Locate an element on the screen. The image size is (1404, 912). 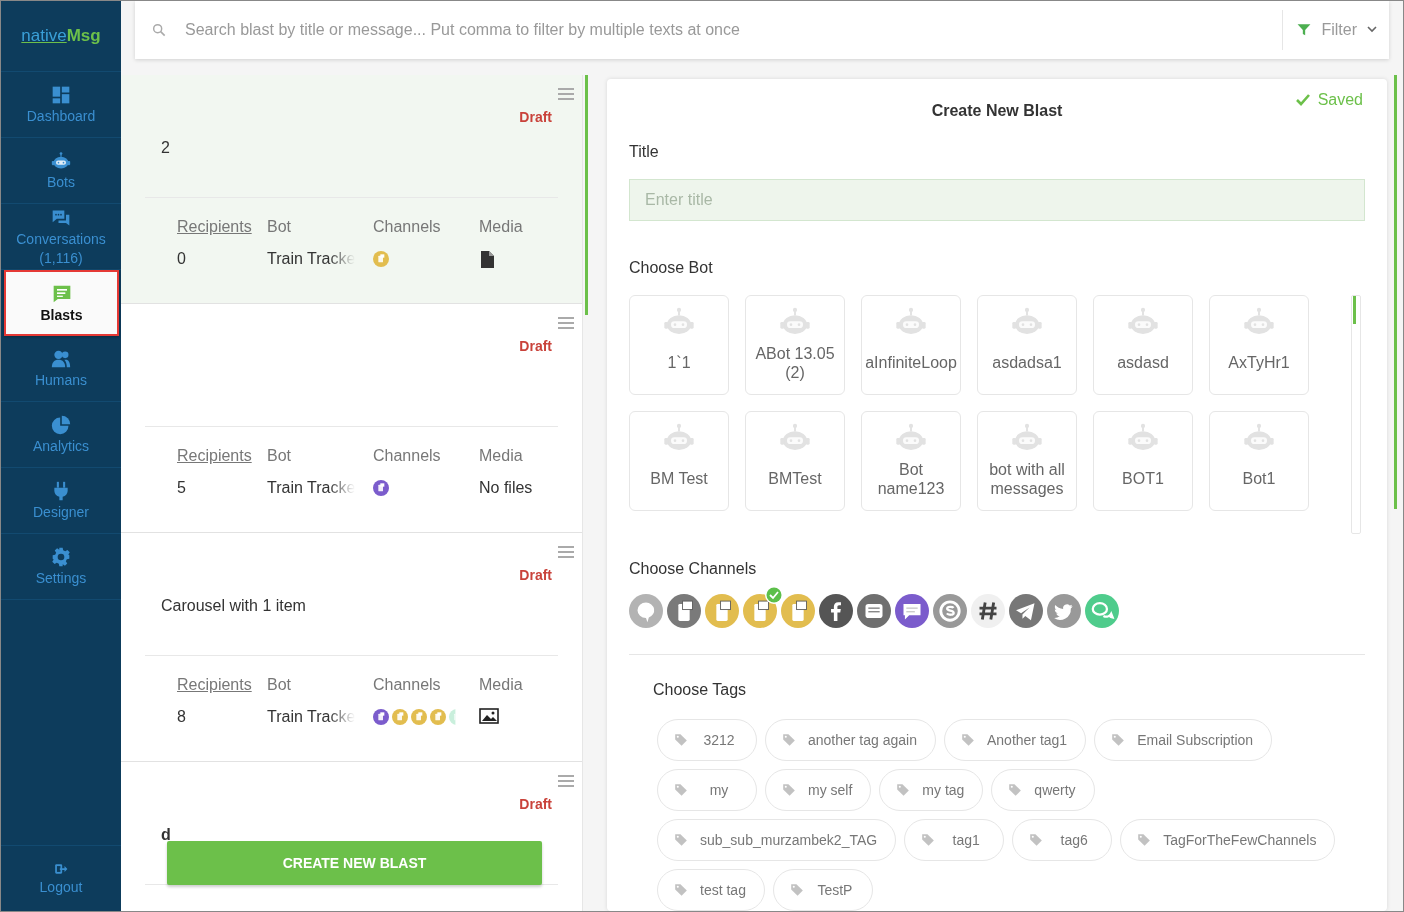
bot-option: asdasd is located at coordinates (1143, 344).